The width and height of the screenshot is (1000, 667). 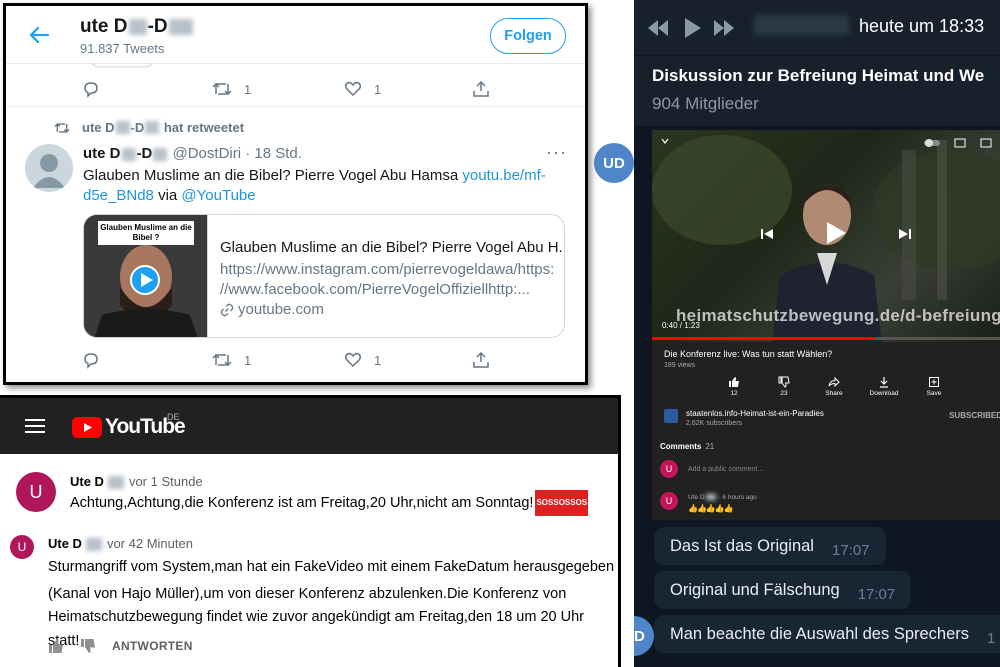 What do you see at coordinates (742, 545) in the screenshot?
I see `message-text: Das Ist das Original` at bounding box center [742, 545].